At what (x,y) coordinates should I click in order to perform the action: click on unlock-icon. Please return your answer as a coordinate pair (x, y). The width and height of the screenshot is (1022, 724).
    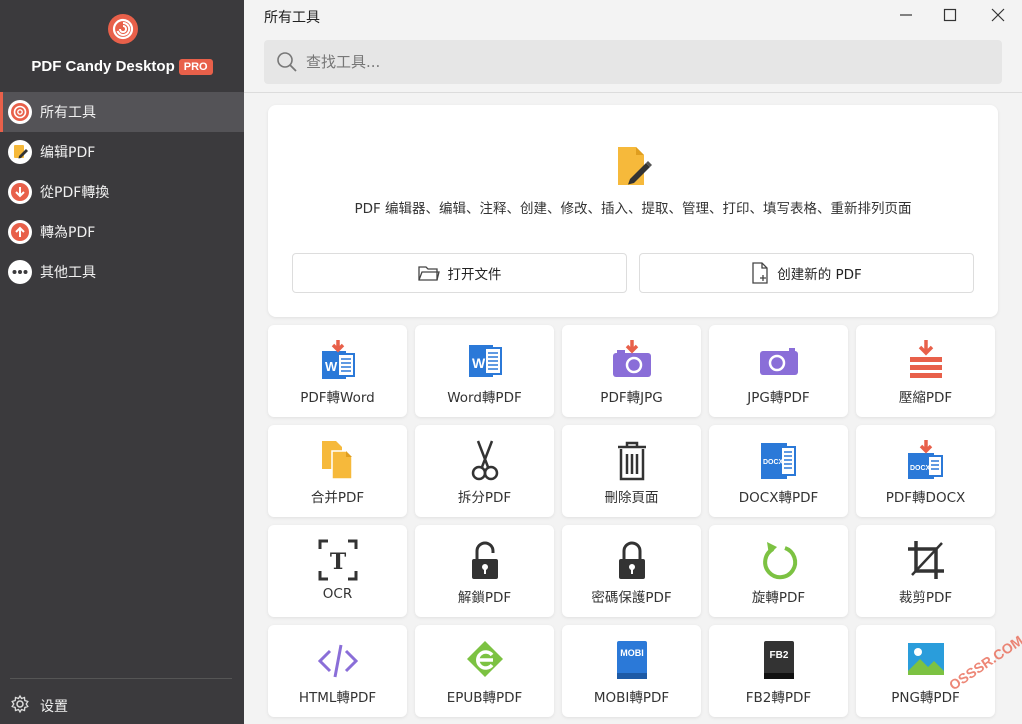
    Looking at the image, I should click on (484, 560).